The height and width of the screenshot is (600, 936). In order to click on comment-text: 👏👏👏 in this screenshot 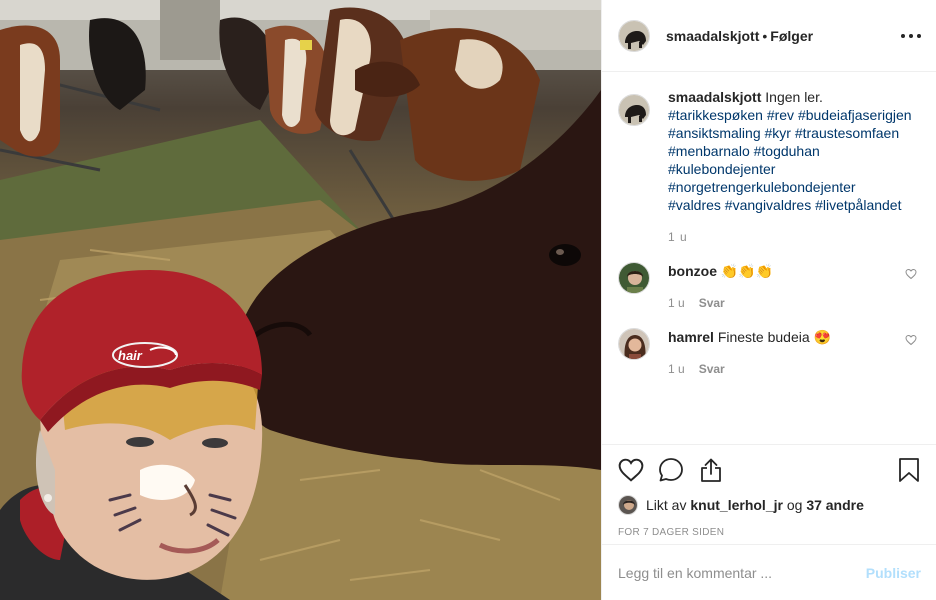, I will do `click(747, 271)`.